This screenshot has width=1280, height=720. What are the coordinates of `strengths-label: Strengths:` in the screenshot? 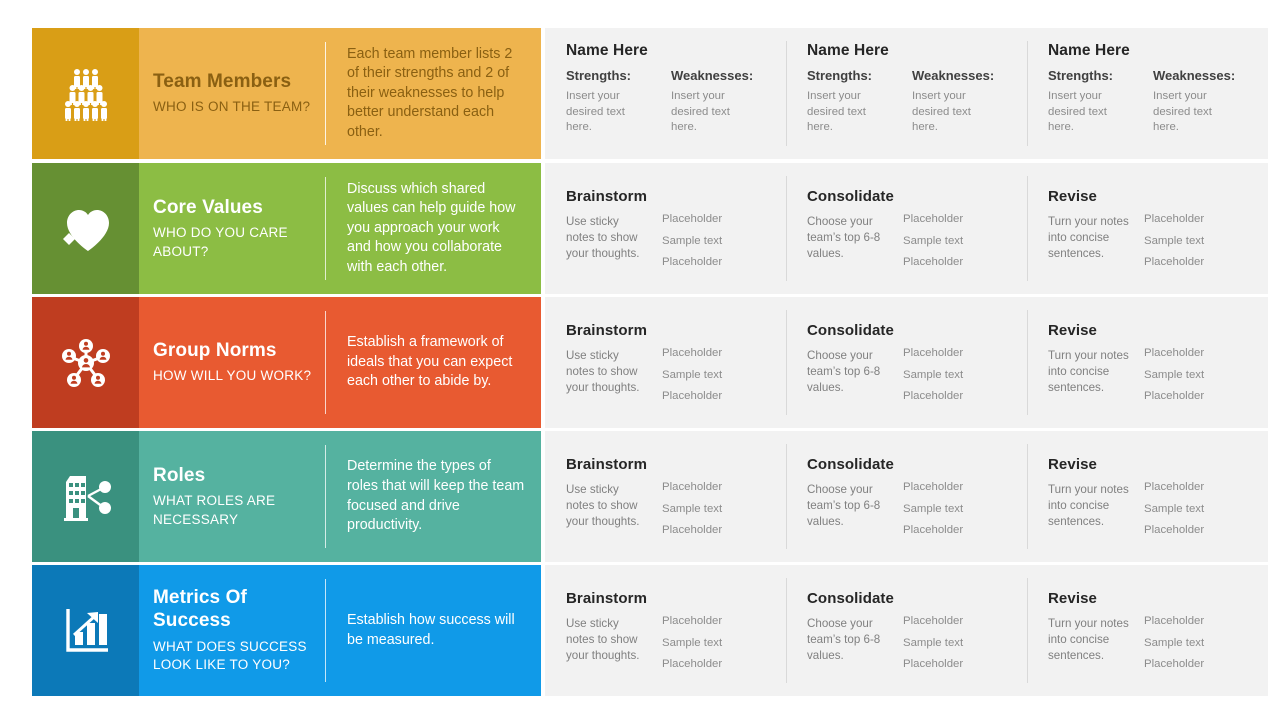 It's located at (598, 75).